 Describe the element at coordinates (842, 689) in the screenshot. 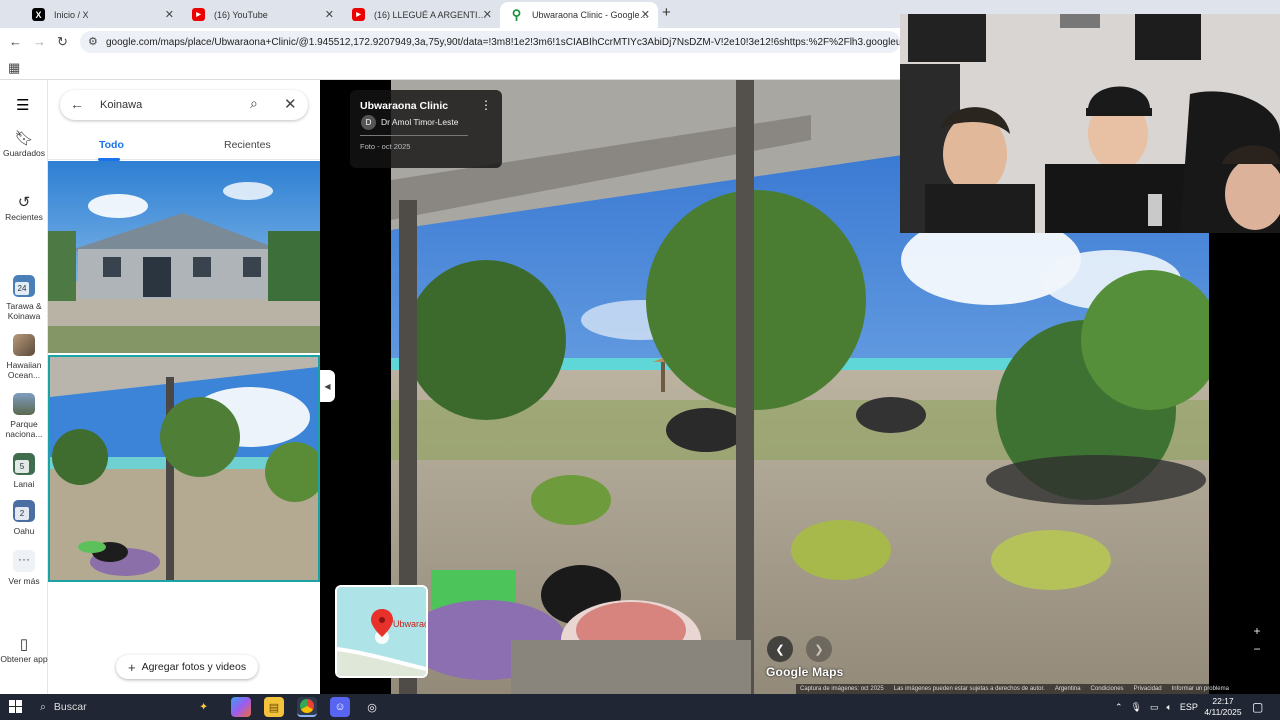

I see `capture-date: Captura de imágenes: oct 2025` at that location.